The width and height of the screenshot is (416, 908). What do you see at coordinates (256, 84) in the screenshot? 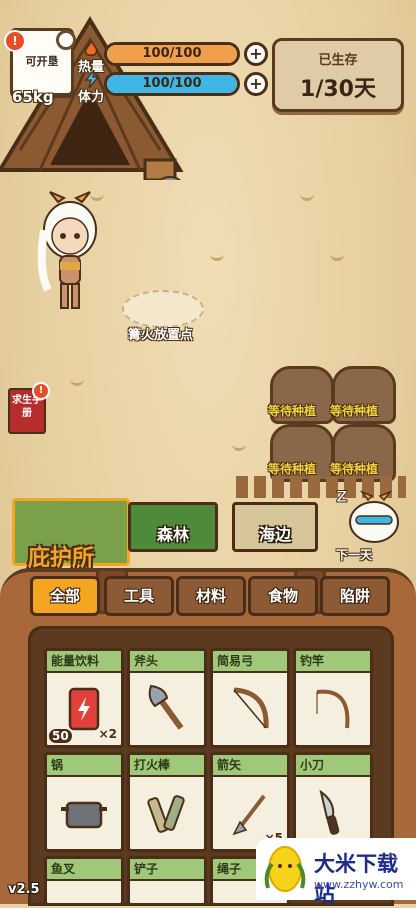
I see `stamina-plus-button: +` at bounding box center [256, 84].